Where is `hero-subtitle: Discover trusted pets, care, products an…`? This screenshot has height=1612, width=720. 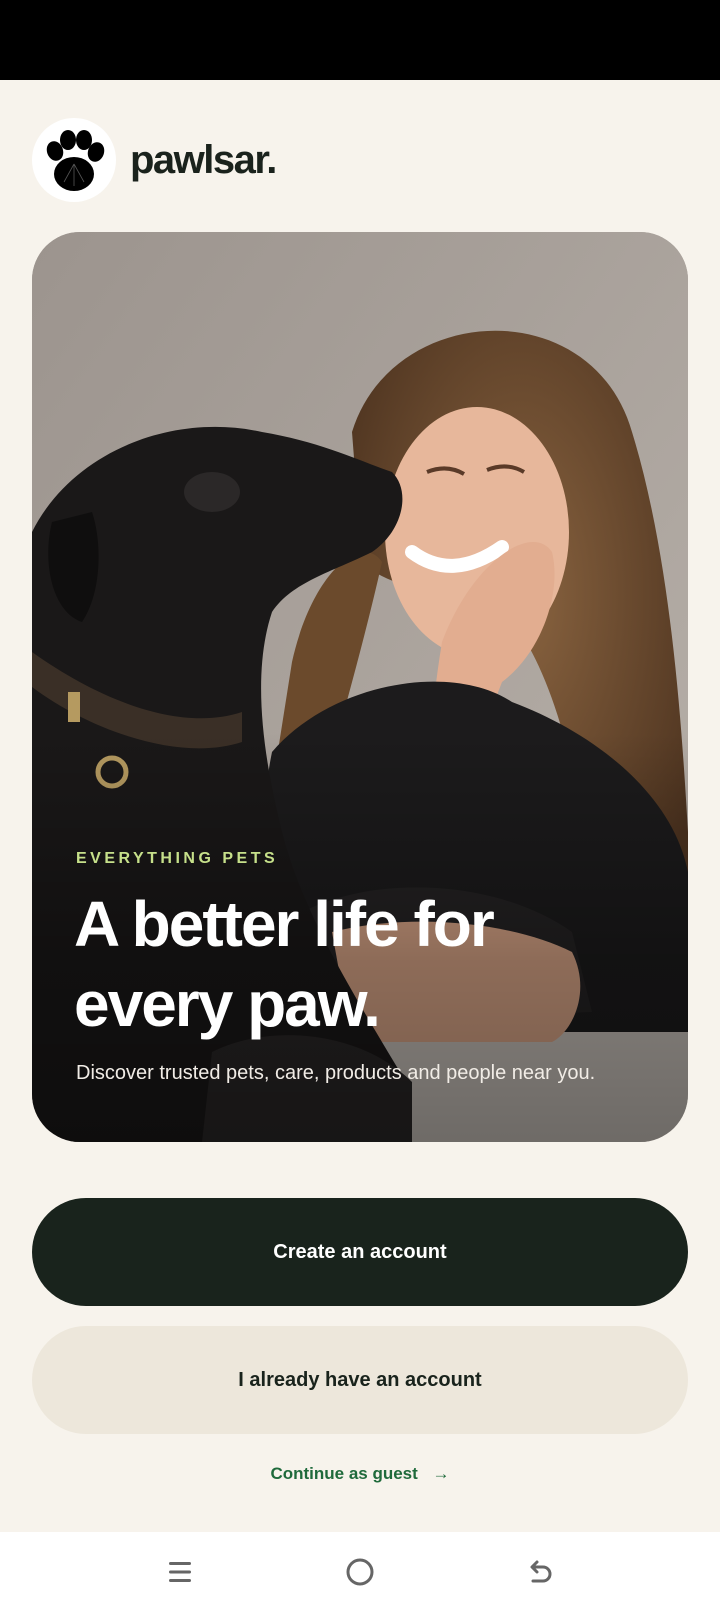 hero-subtitle: Discover trusted pets, care, products an… is located at coordinates (336, 1073).